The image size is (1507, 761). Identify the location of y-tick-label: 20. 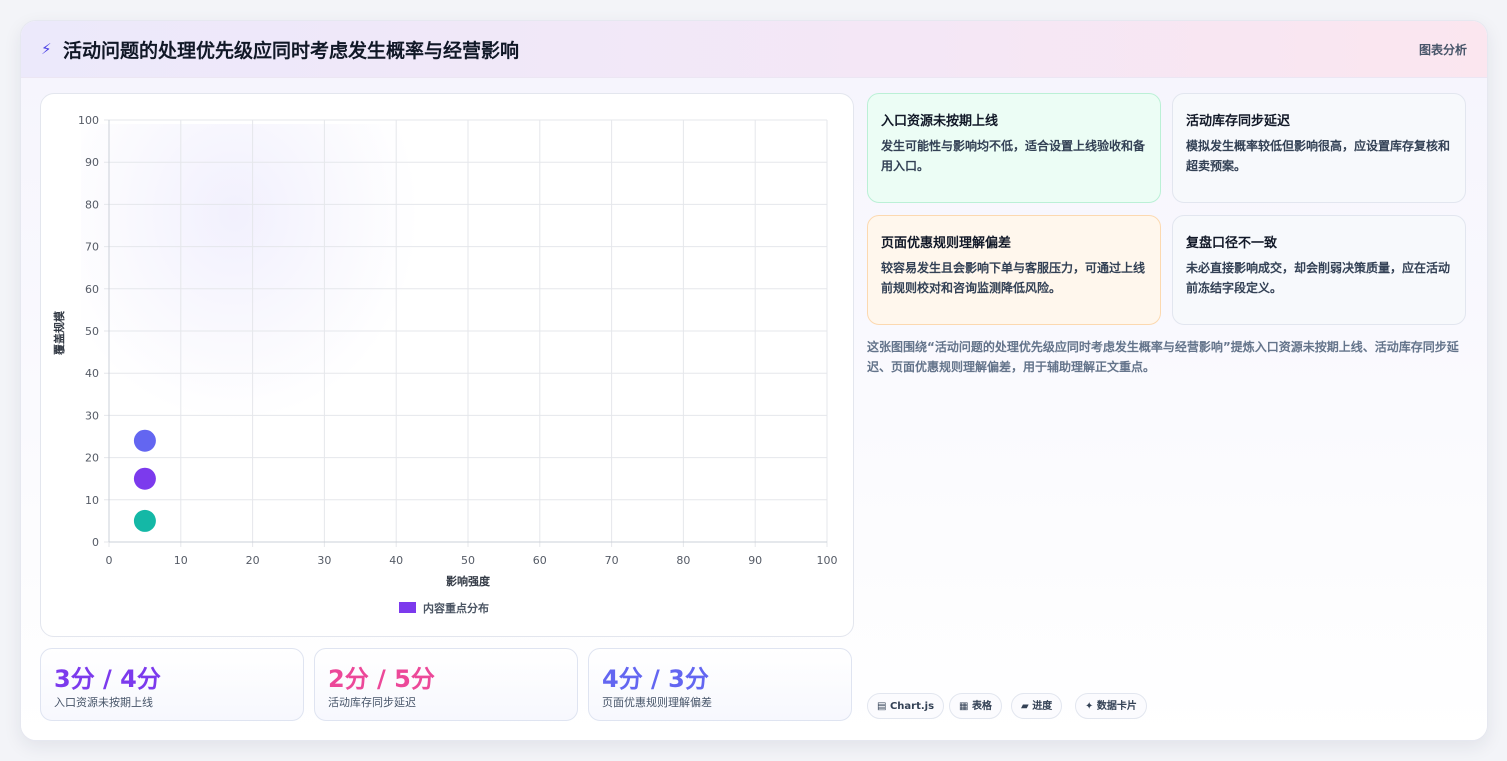
(92, 458).